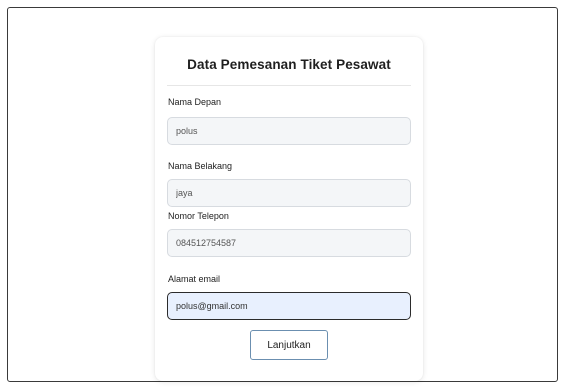 This screenshot has height=387, width=567. I want to click on email-input, so click(289, 306).